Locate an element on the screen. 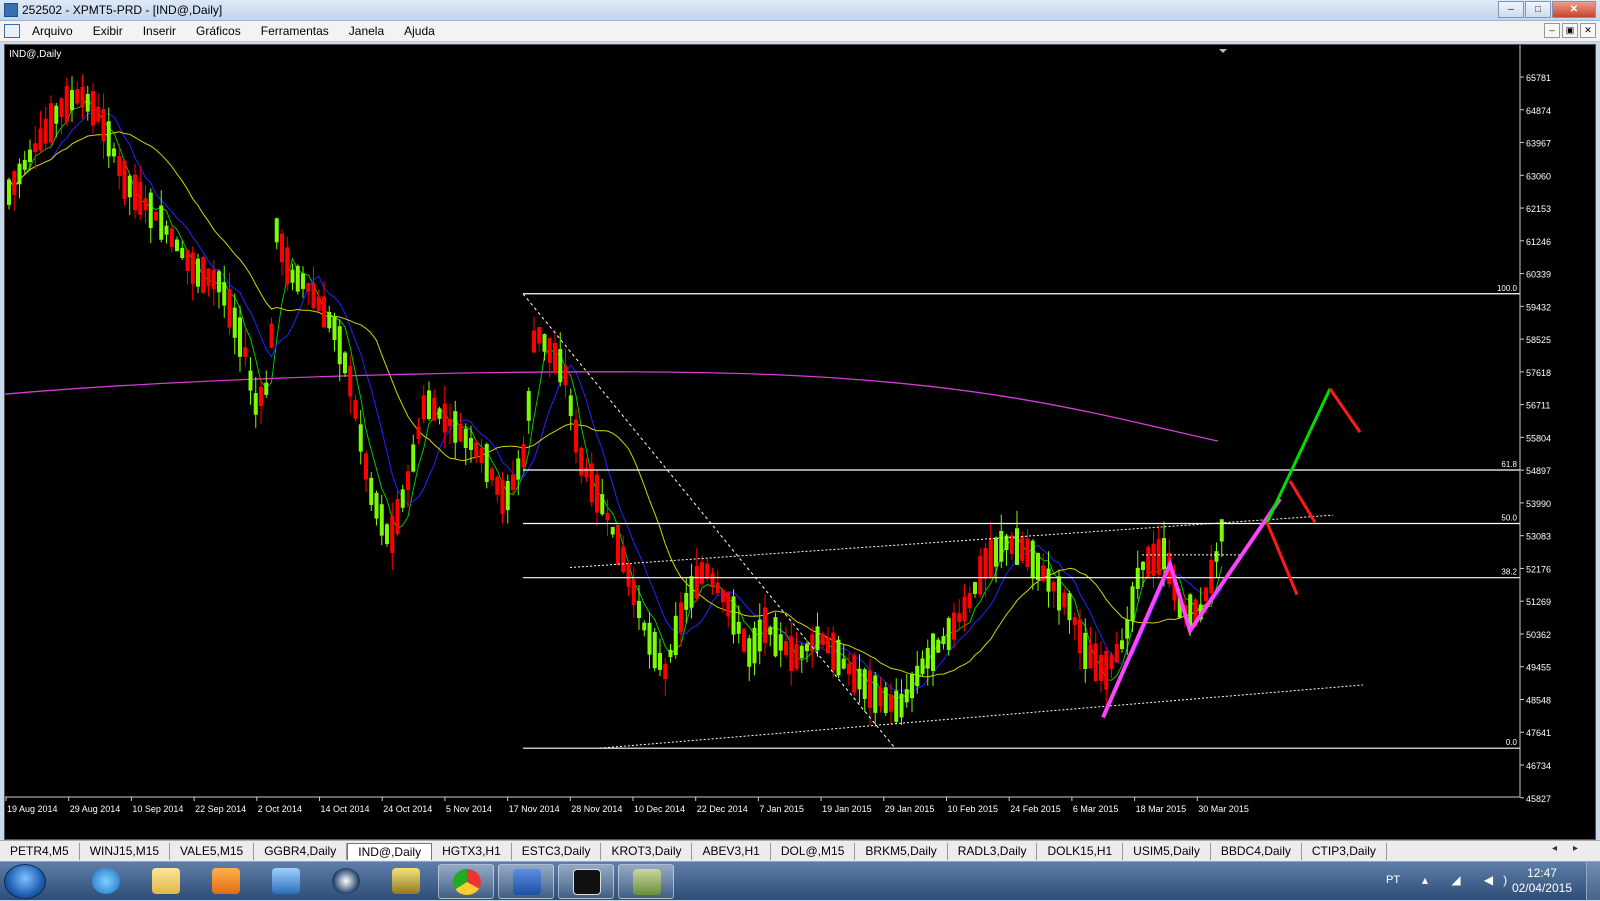 The image size is (1600, 901). menu-graficos: Gráficos is located at coordinates (218, 31).